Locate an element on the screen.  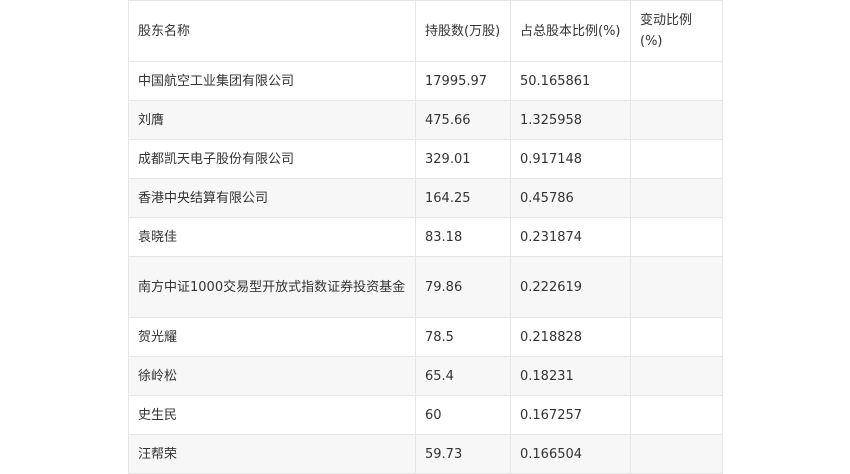
table-row: 史生民 60 0.167257 is located at coordinates (425, 415).